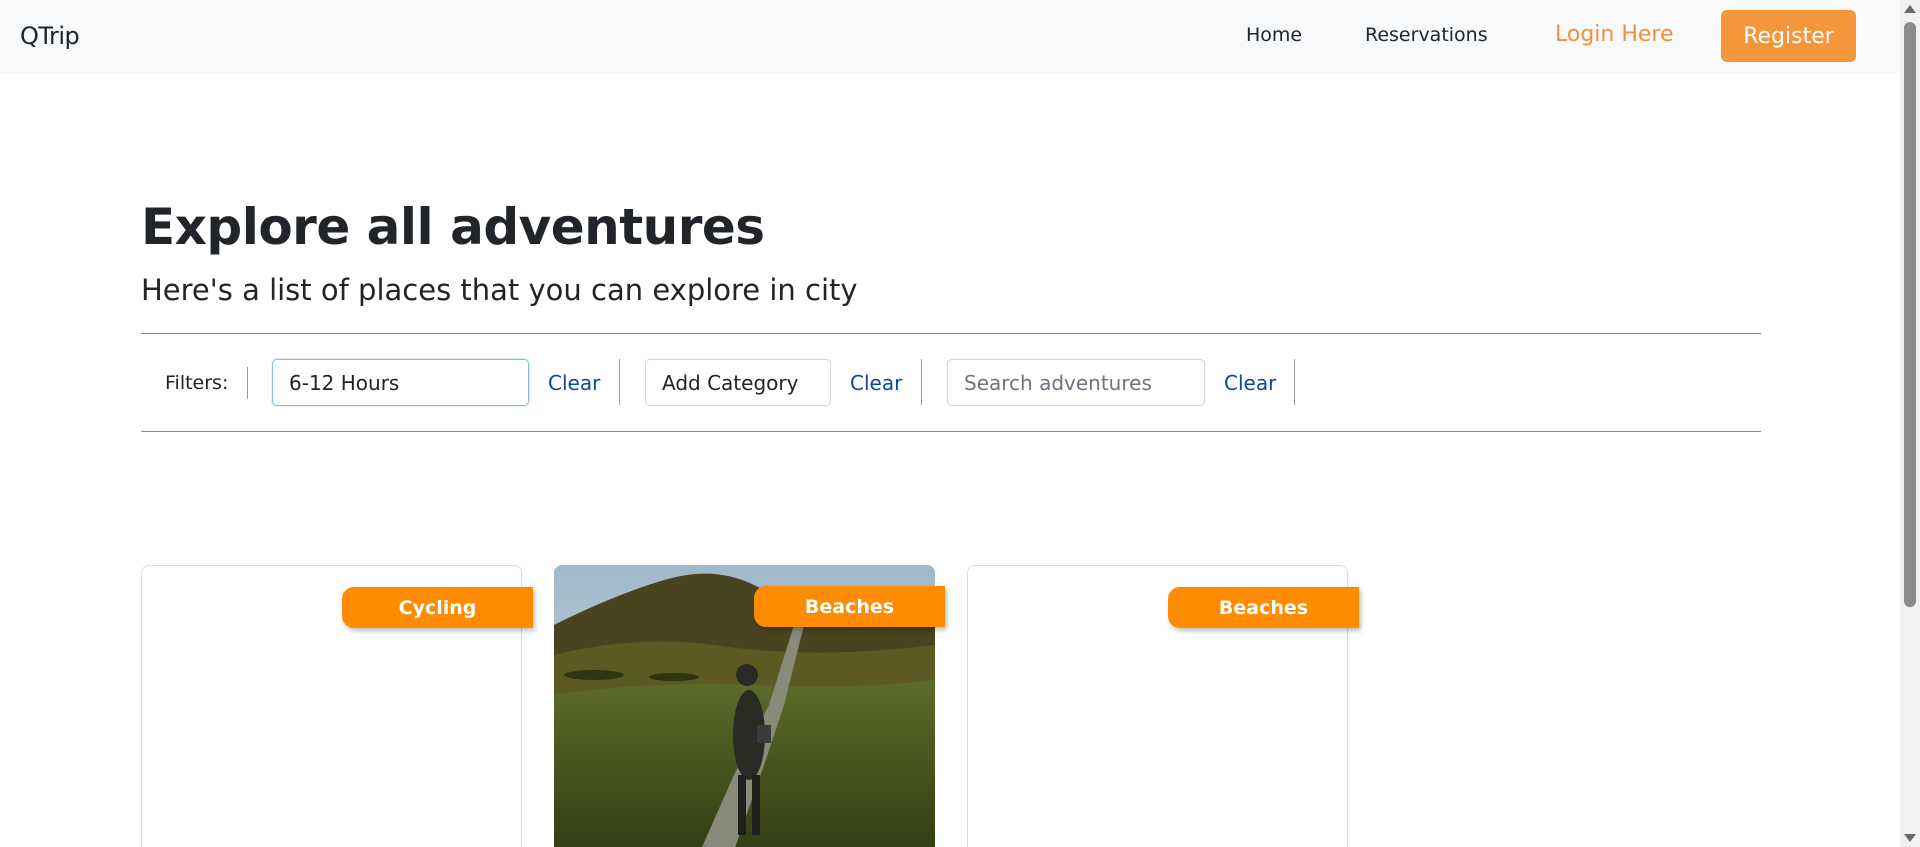  What do you see at coordinates (453, 227) in the screenshot?
I see `page-title: Explore all adventures` at bounding box center [453, 227].